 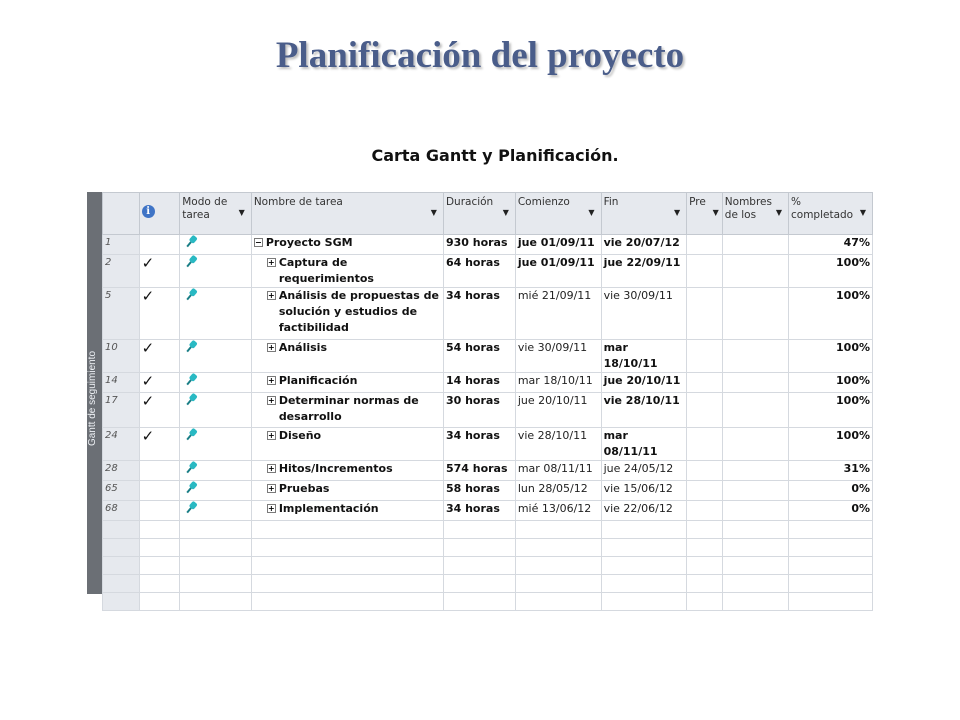 I want to click on row-start: jue 01/09/11, so click(x=558, y=244).